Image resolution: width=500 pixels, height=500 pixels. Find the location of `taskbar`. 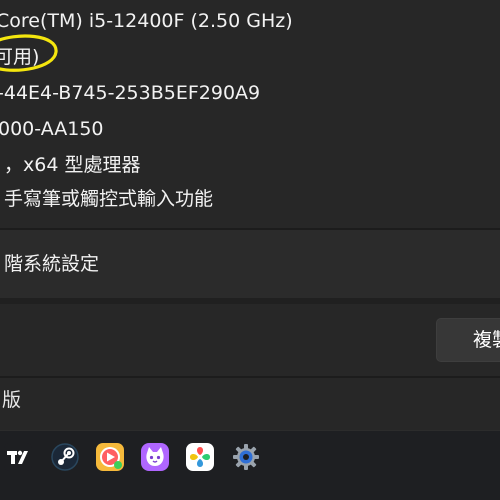

taskbar is located at coordinates (250, 465).